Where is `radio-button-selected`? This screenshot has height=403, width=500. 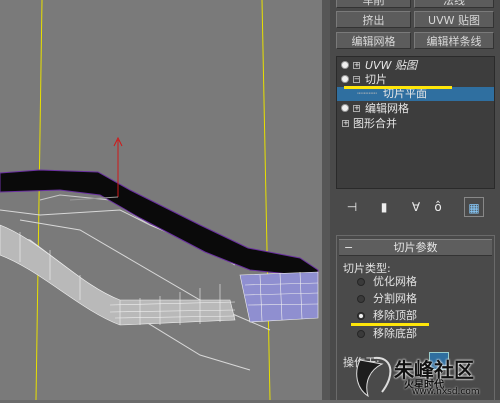
radio-button-selected is located at coordinates (361, 316).